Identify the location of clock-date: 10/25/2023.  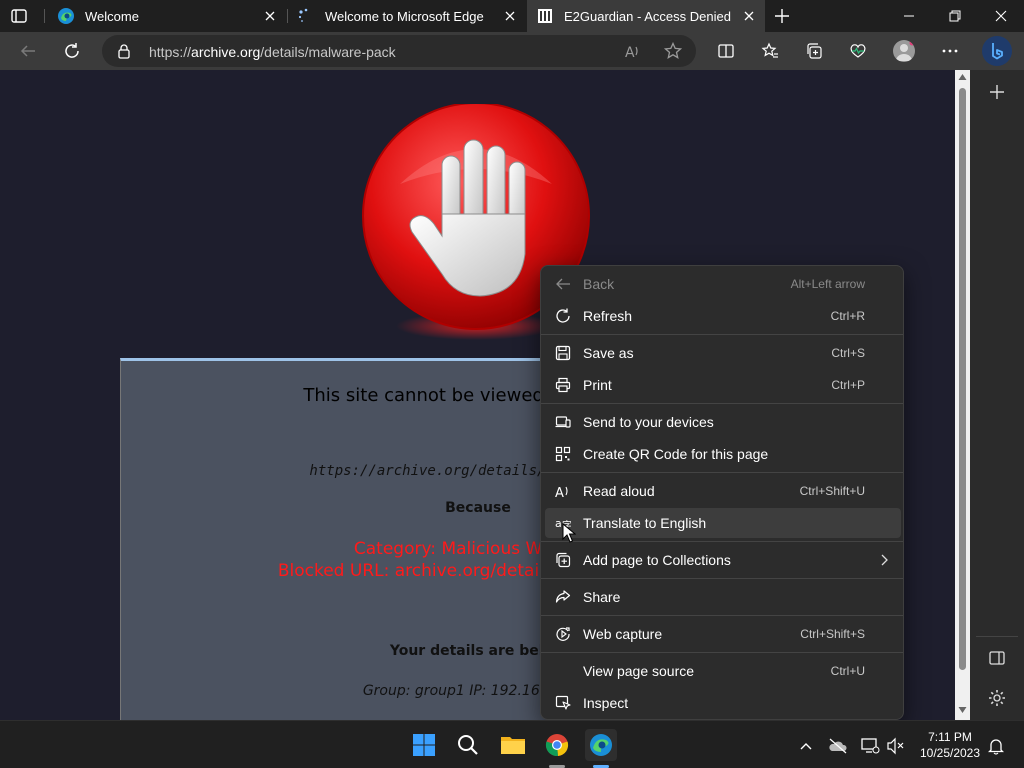
(950, 753).